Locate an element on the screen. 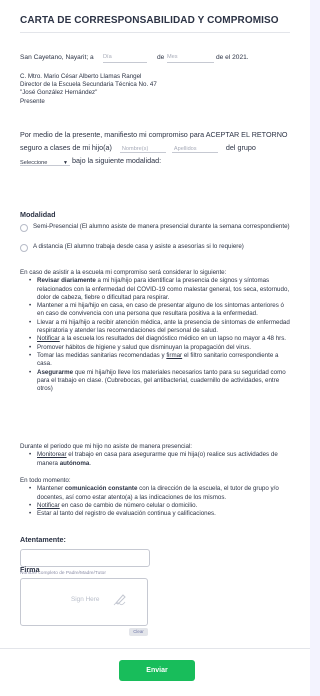 This screenshot has width=320, height=696. addressee-line: "José González Hernández" is located at coordinates (59, 93).